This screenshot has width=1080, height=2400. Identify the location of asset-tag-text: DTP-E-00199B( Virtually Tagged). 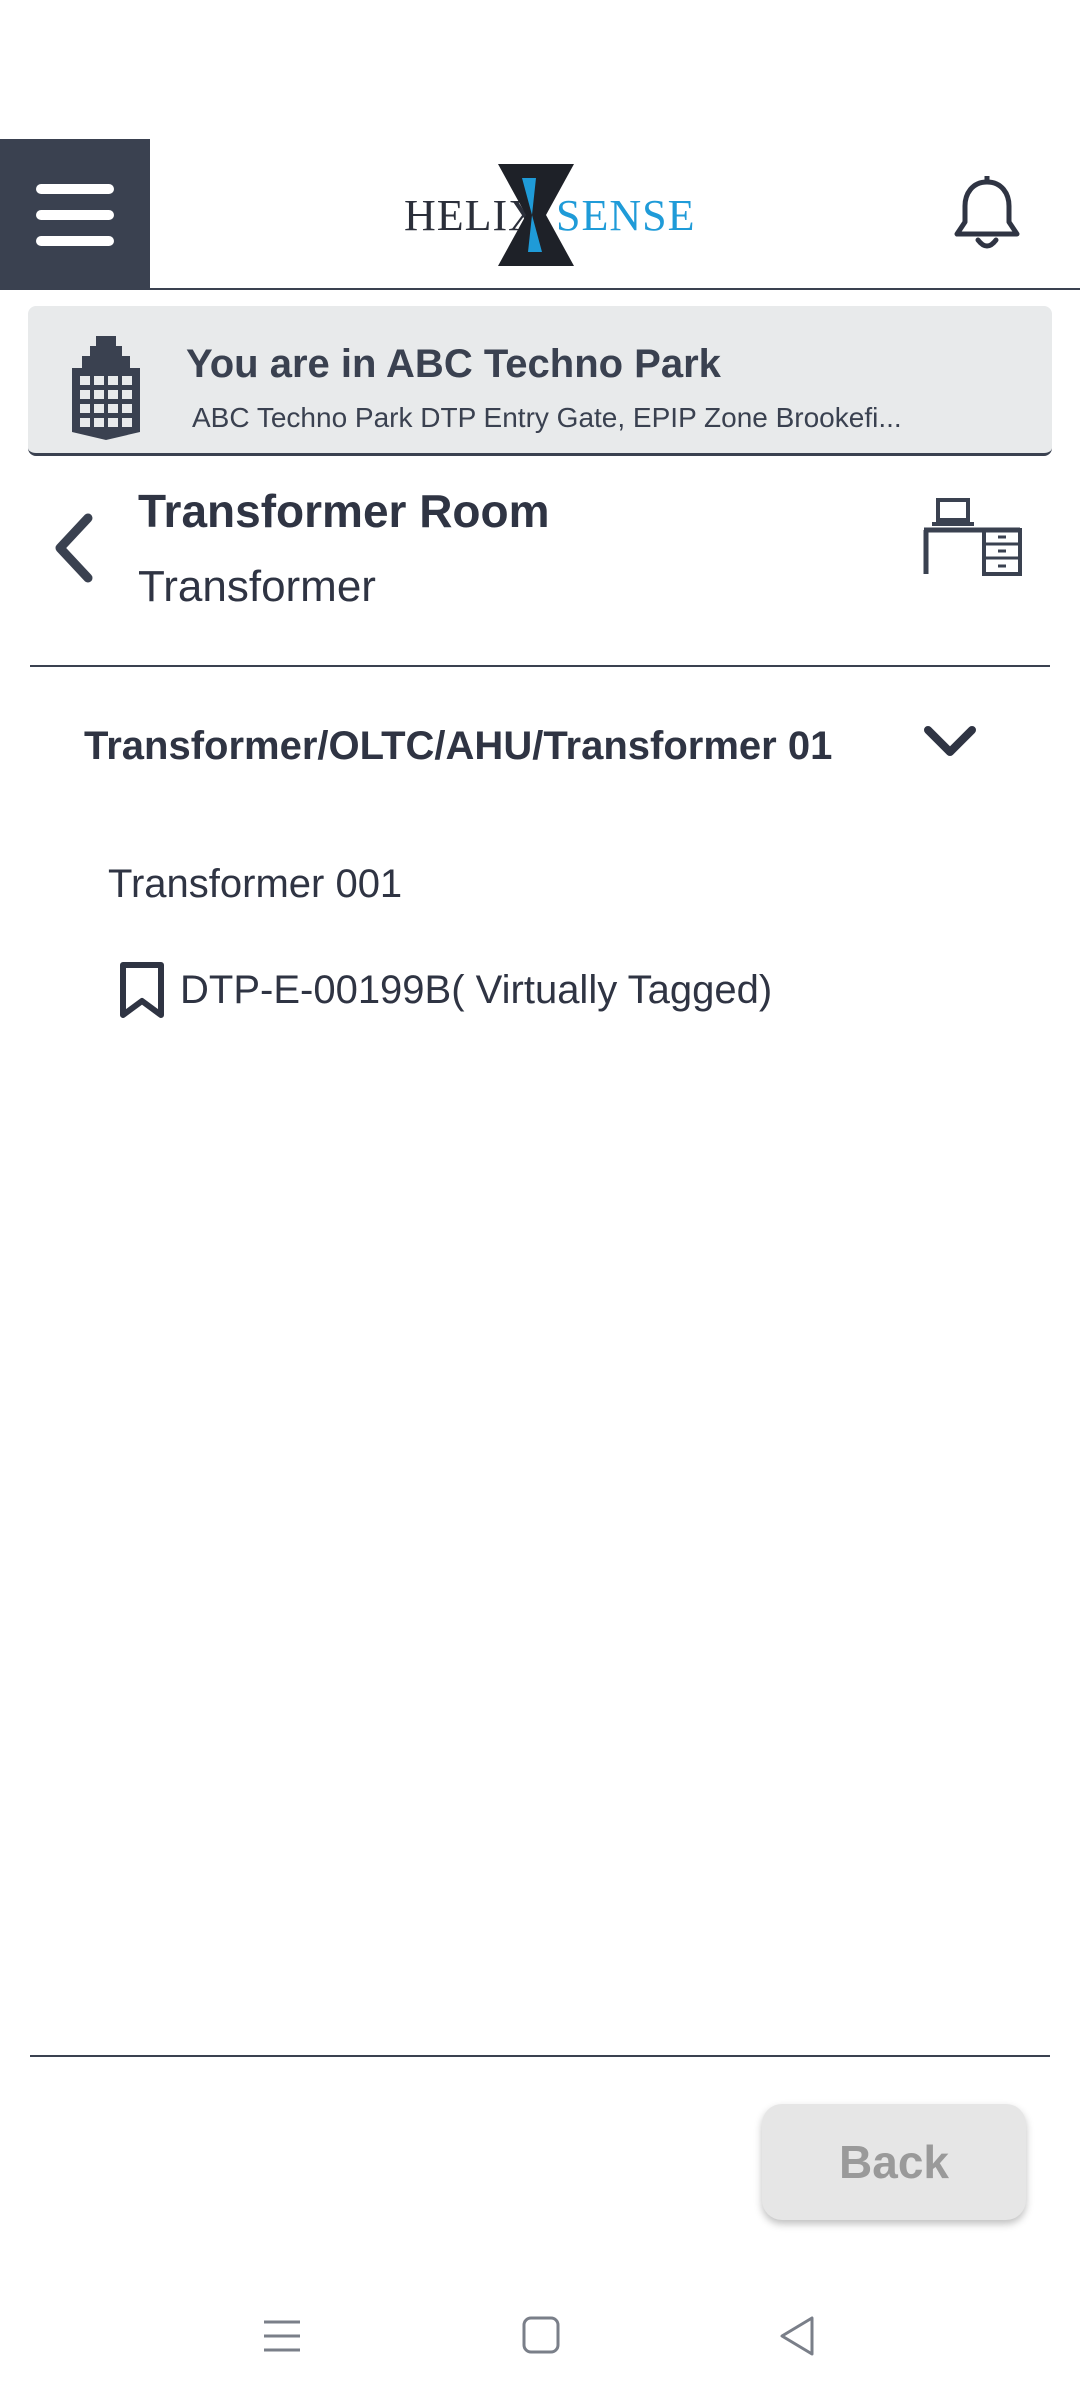
(476, 989).